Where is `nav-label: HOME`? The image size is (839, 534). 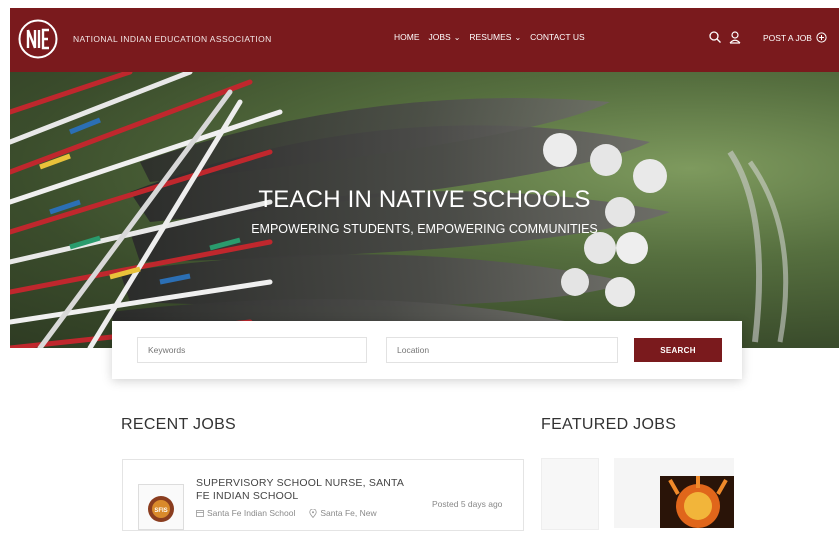
nav-label: HOME is located at coordinates (407, 37).